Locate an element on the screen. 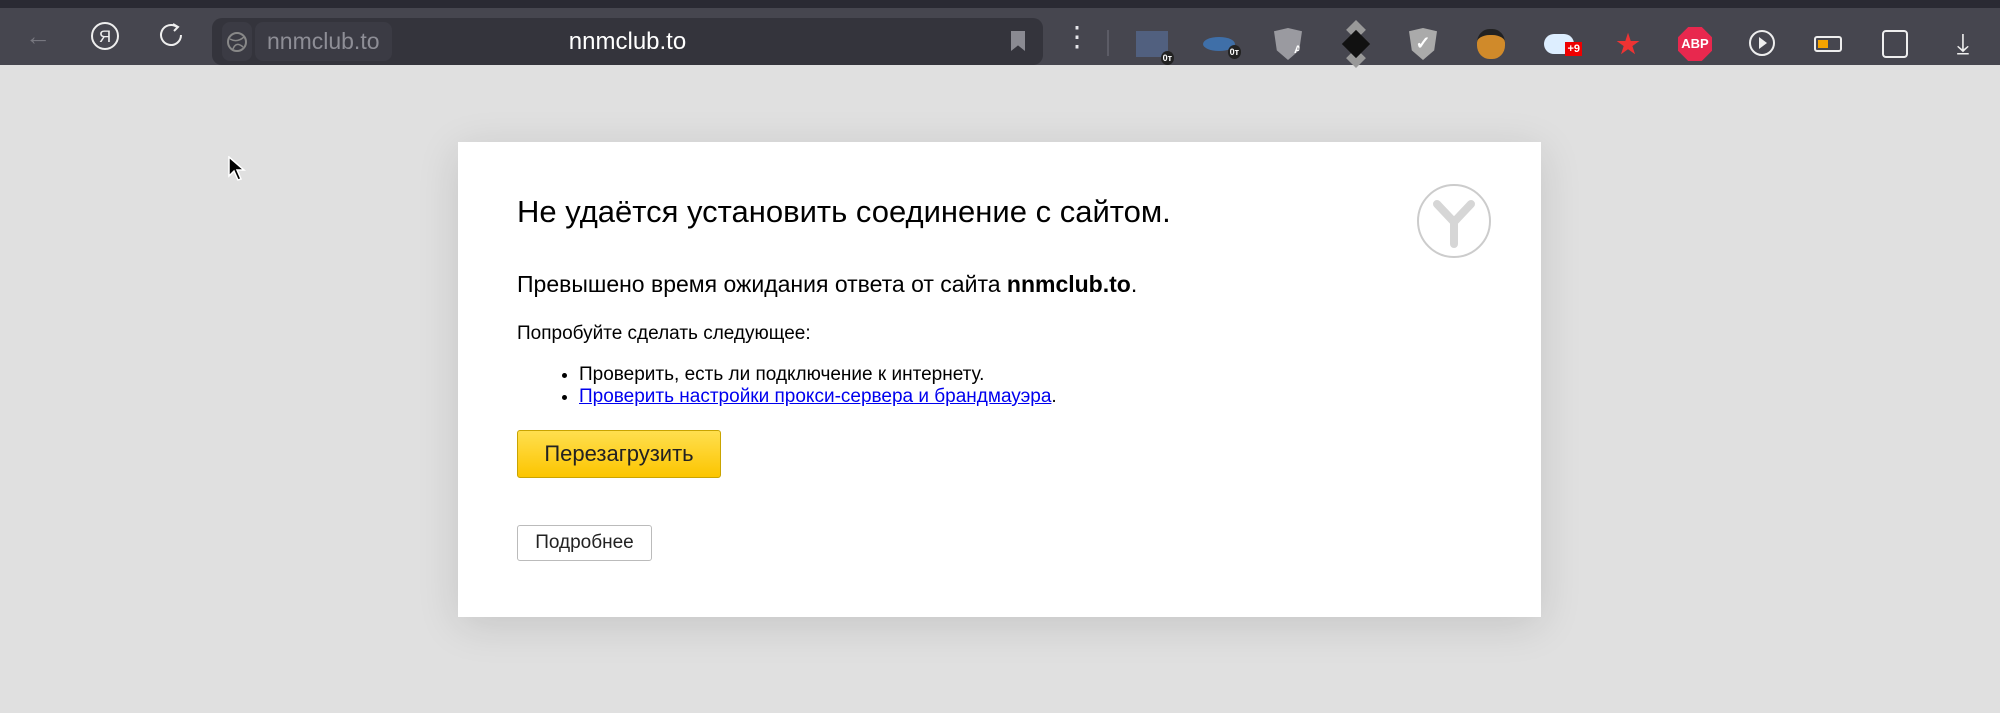  address-bar: nnmclub.to nnmclub.to is located at coordinates (627, 41).